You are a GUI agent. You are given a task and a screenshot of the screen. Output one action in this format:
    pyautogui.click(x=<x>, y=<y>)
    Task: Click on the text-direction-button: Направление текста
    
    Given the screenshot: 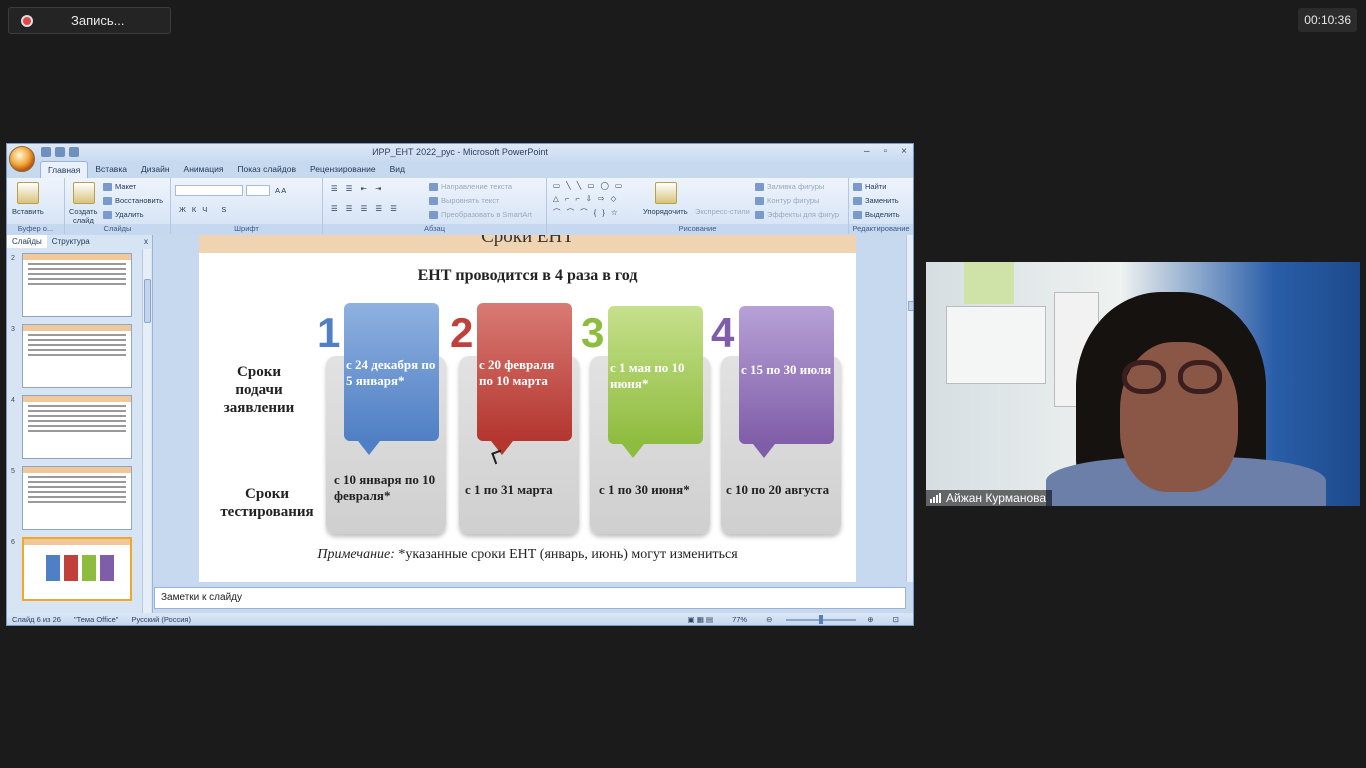 What is the action you would take?
    pyautogui.click(x=470, y=187)
    